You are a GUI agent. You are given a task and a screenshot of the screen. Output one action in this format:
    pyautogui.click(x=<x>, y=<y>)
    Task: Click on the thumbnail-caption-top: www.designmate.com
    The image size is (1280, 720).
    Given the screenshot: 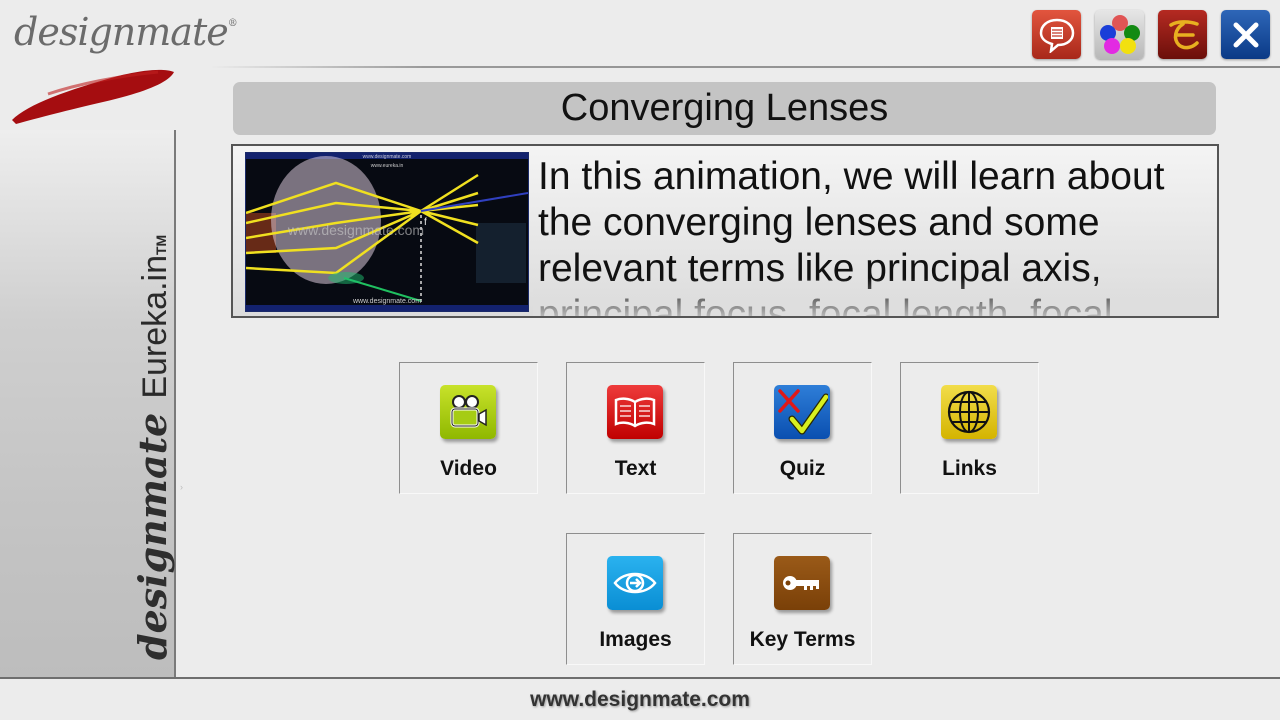 What is the action you would take?
    pyautogui.click(x=387, y=157)
    